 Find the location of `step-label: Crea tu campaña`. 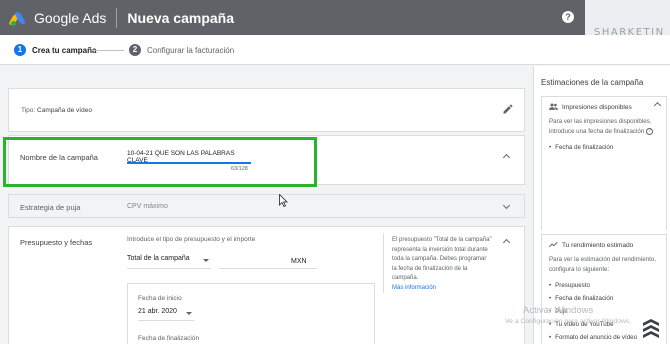

step-label: Crea tu campaña is located at coordinates (64, 50).